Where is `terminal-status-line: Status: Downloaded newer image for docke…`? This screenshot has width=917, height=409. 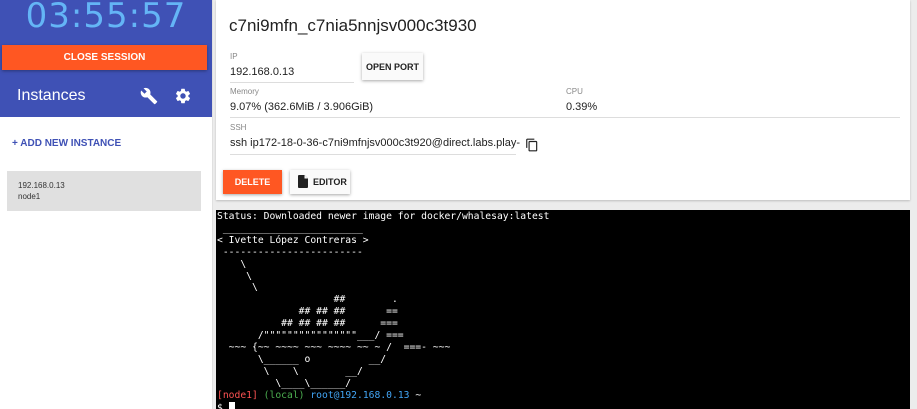
terminal-status-line: Status: Downloaded newer image for docke… is located at coordinates (383, 216).